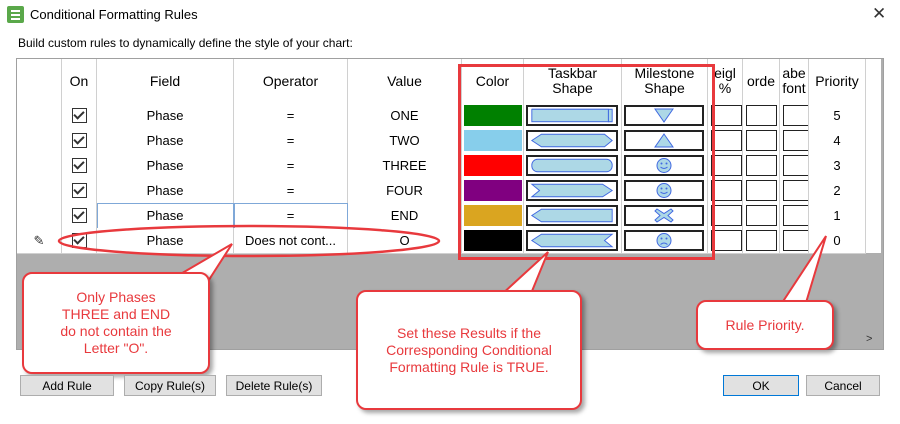 The image size is (900, 424). What do you see at coordinates (274, 385) in the screenshot?
I see `delete-rules-button: Delete Rule(s)` at bounding box center [274, 385].